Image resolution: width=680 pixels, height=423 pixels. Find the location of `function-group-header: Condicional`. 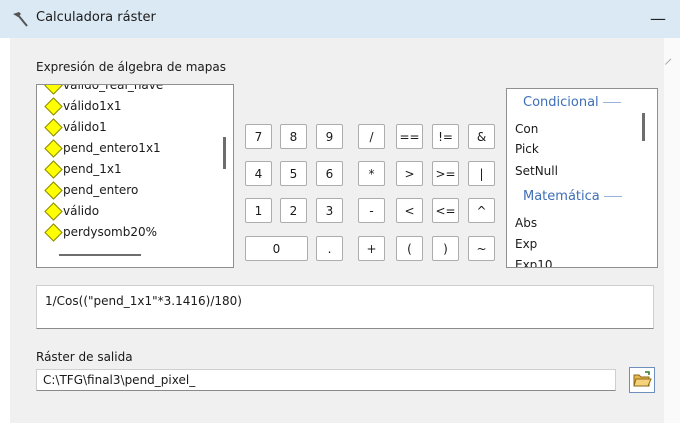

function-group-header: Condicional is located at coordinates (572, 102).